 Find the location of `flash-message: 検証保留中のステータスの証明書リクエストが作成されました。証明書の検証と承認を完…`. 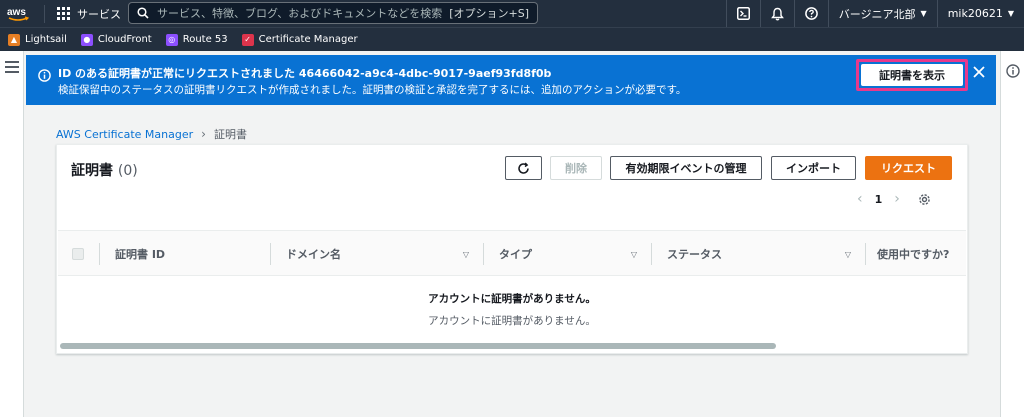

flash-message: 検証保留中のステータスの証明書リクエストが作成されました。証明書の検証と承認を完… is located at coordinates (372, 90).